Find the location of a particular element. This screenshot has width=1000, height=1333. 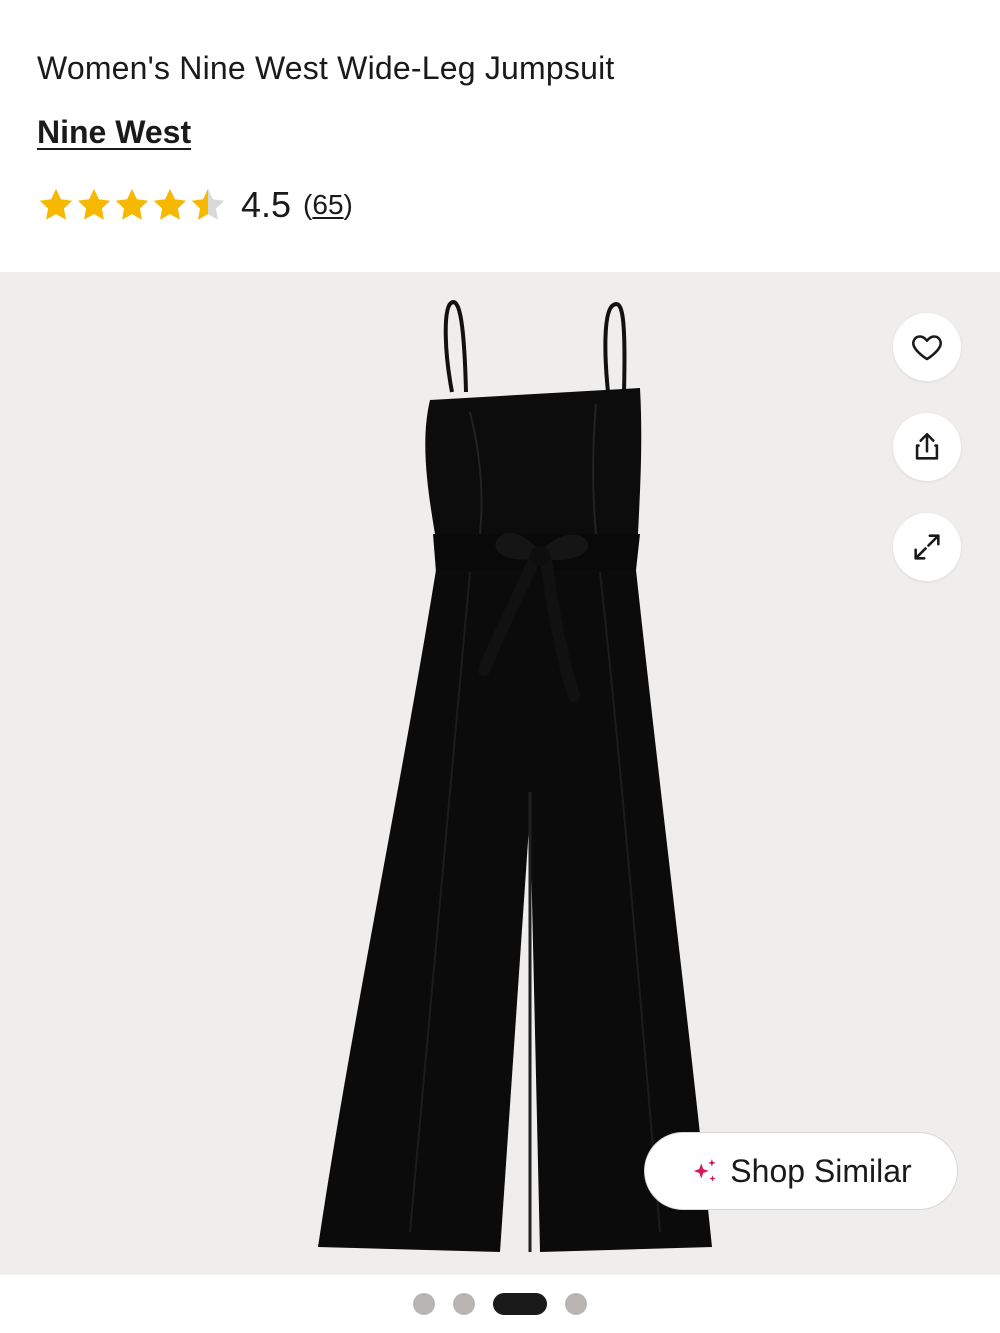

expand-icon is located at coordinates (927, 547).